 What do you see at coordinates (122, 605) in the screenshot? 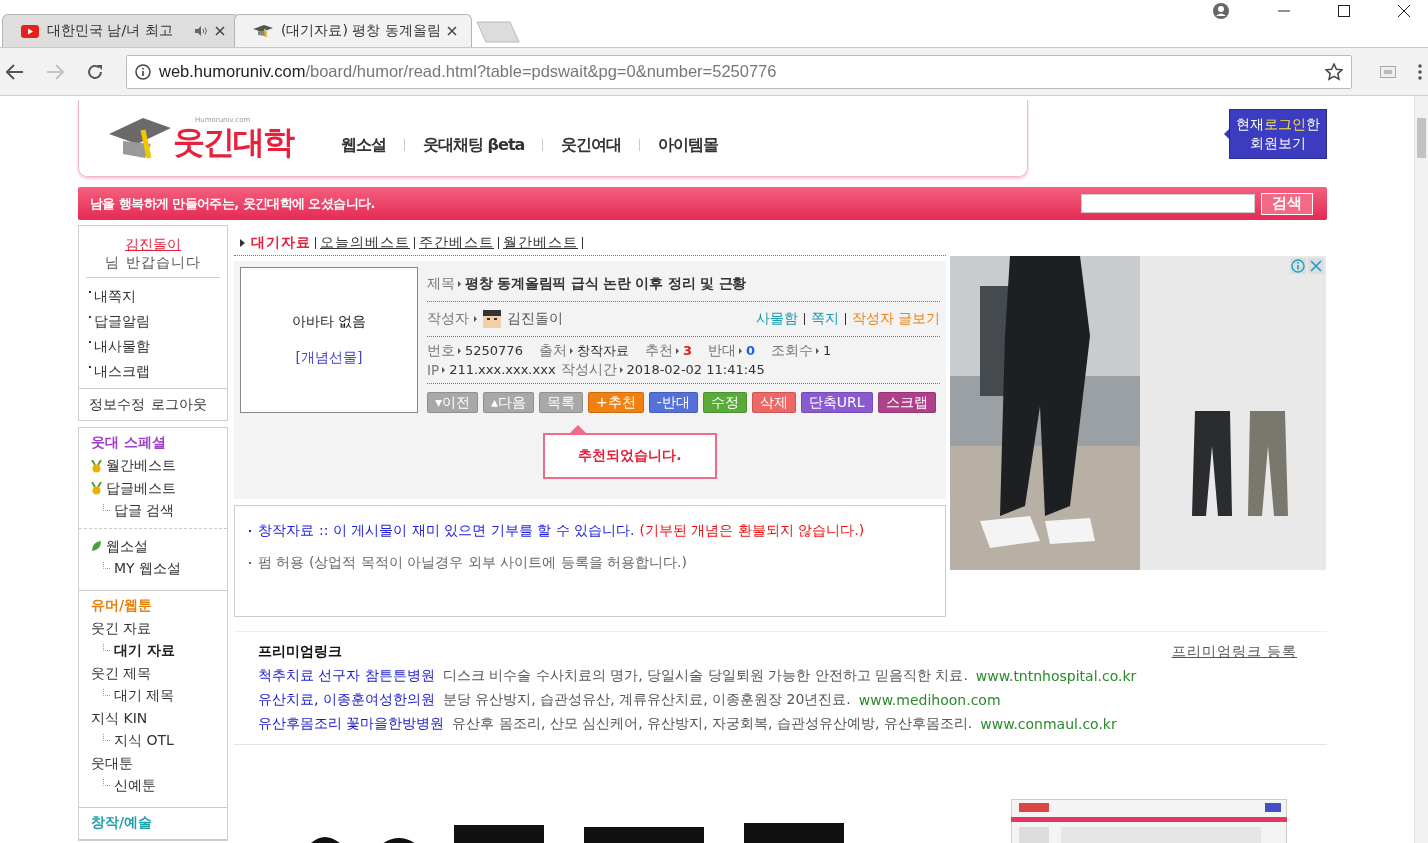
I see `section-title: 유머/웹툰` at bounding box center [122, 605].